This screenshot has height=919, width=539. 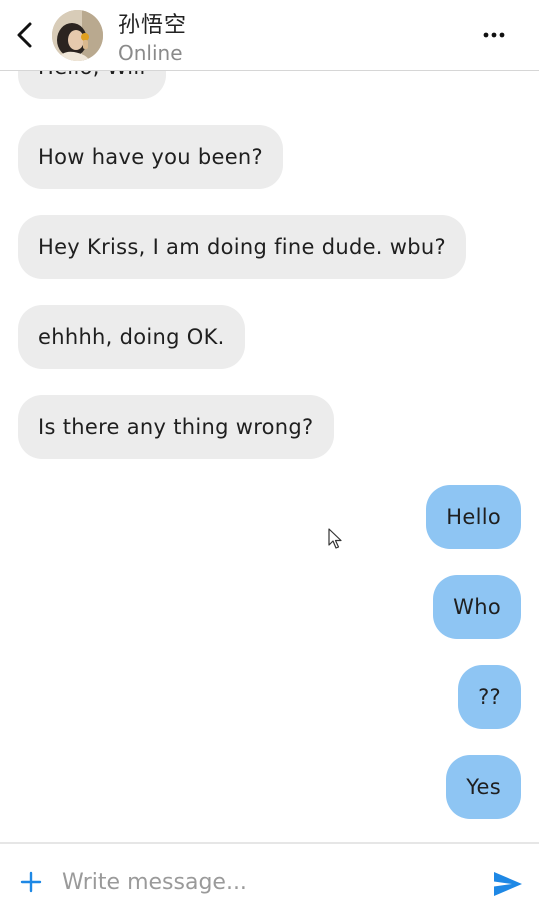 What do you see at coordinates (489, 697) in the screenshot?
I see `message-bubble-outgoing: ??` at bounding box center [489, 697].